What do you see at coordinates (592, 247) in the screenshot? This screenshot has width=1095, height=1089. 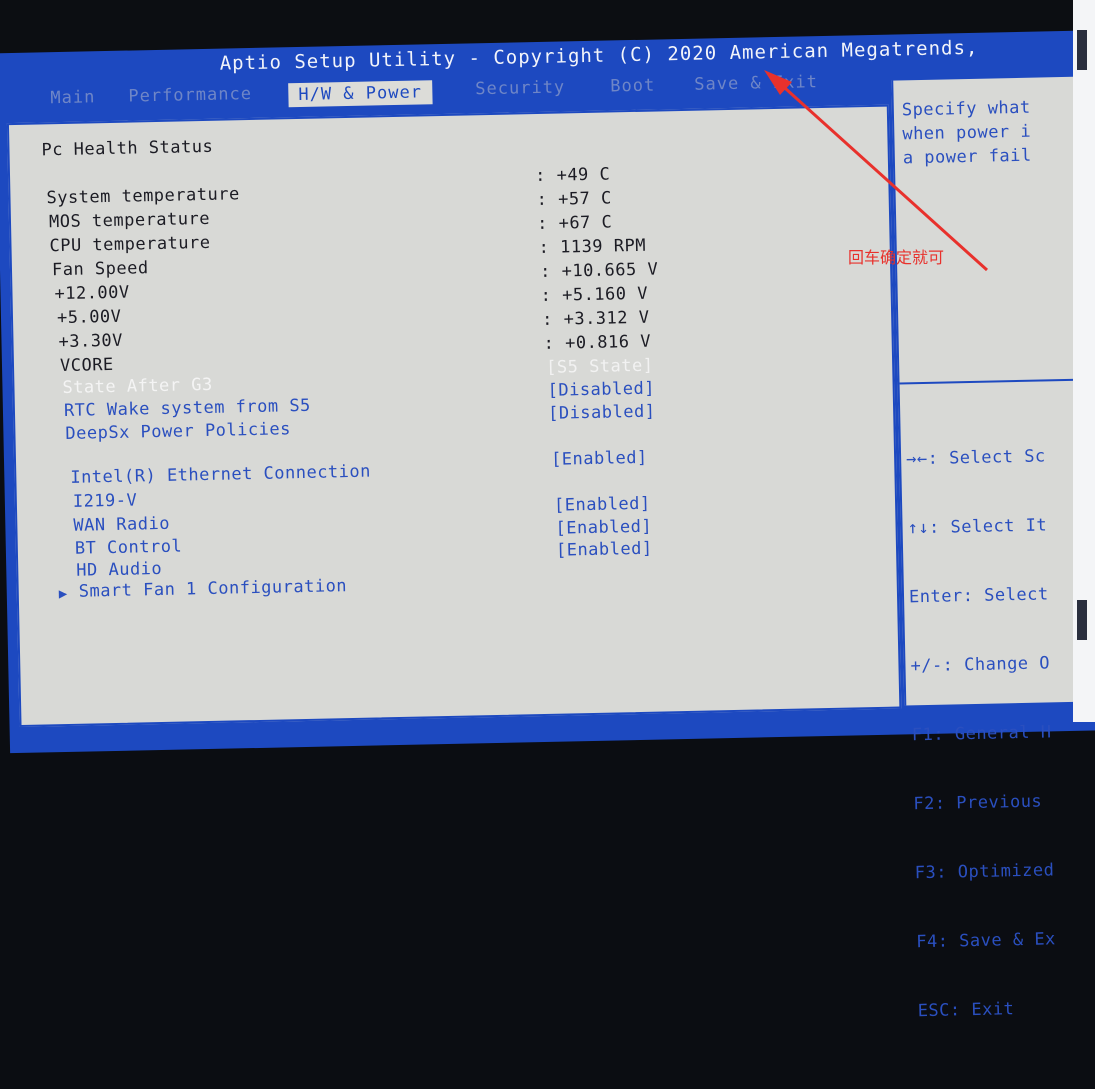 I see `fan-speed-value: : 1139 RPM` at bounding box center [592, 247].